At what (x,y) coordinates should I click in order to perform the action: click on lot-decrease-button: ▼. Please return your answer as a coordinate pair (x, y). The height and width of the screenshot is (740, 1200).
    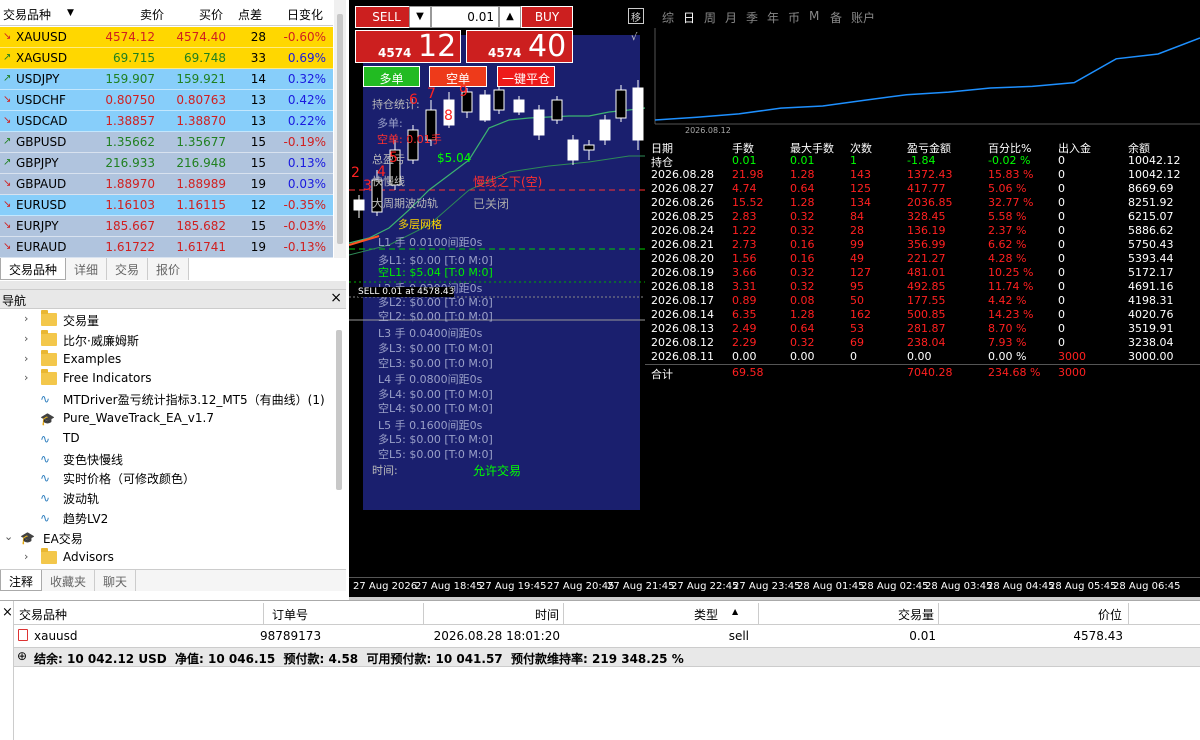
    Looking at the image, I should click on (420, 17).